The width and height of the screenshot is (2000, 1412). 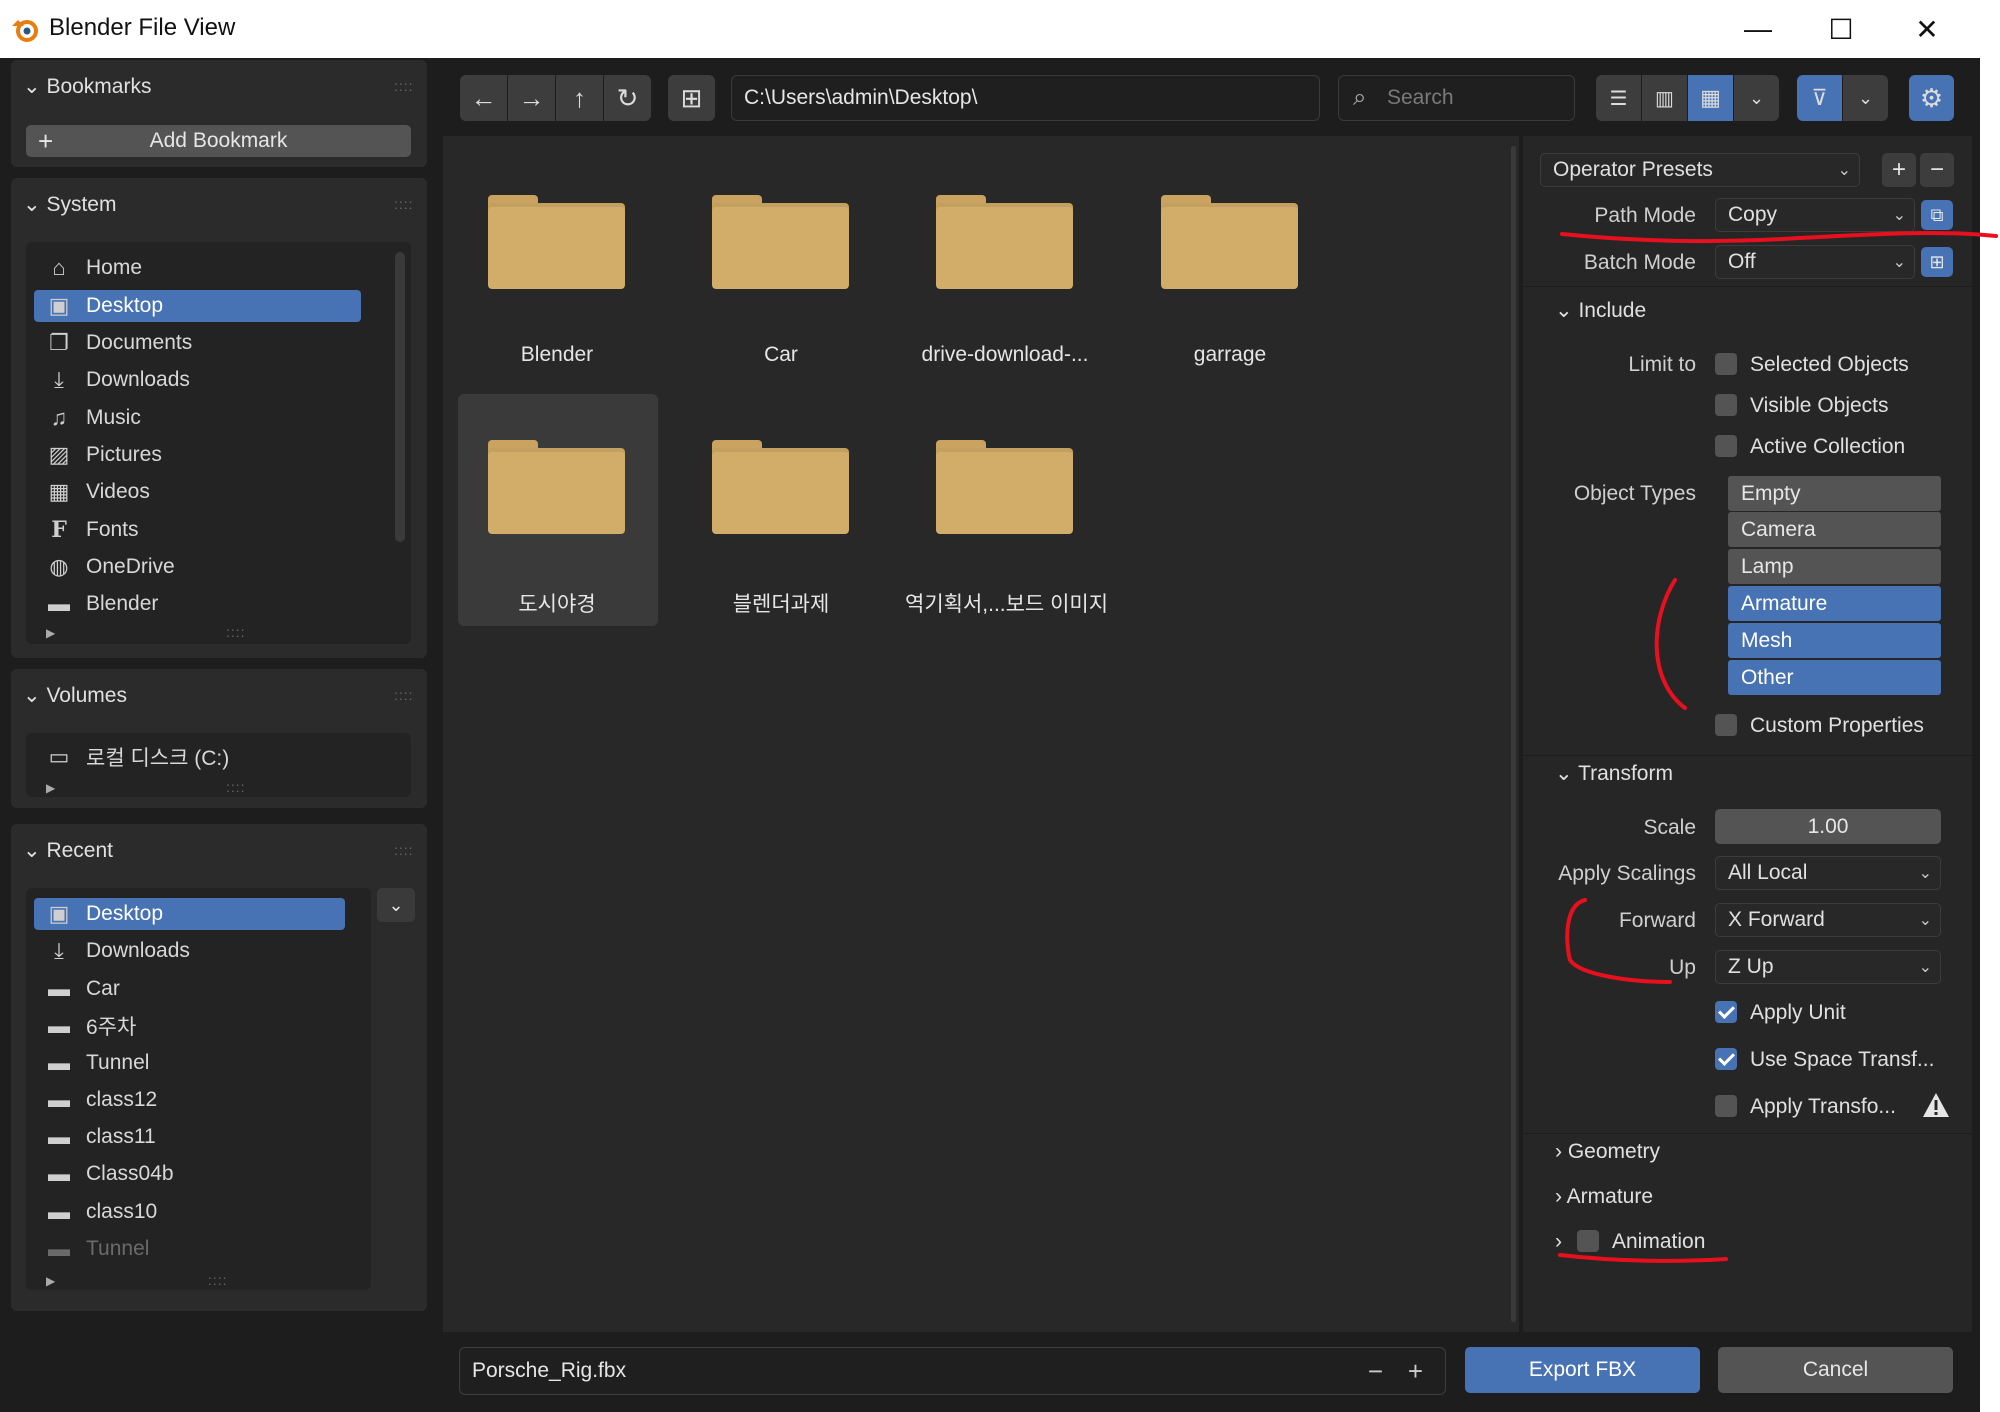 What do you see at coordinates (1618, 98) in the screenshot?
I see `vertical-list-view-button: ☰` at bounding box center [1618, 98].